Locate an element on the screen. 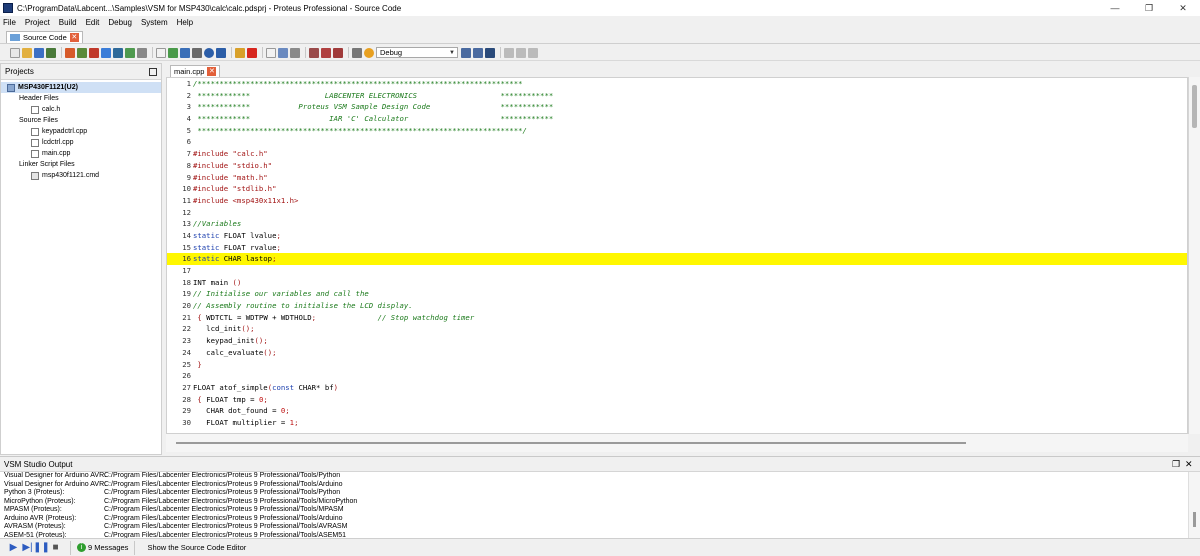 The image size is (1200, 556). menu-system: System is located at coordinates (154, 22).